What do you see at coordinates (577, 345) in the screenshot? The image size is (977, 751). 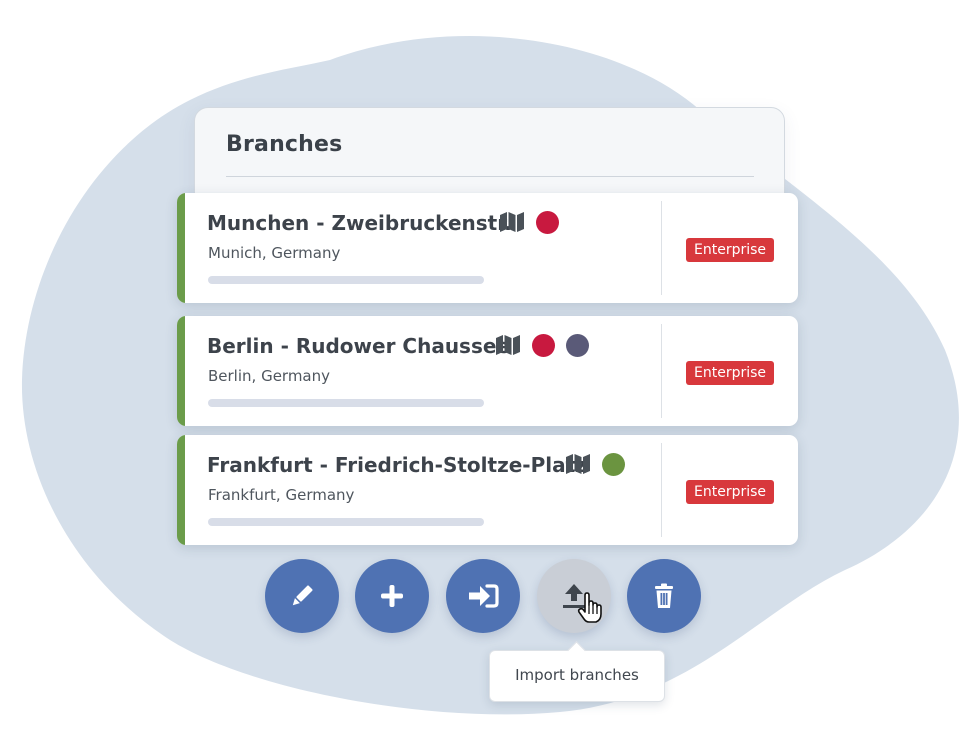 I see `status-dot-slate` at bounding box center [577, 345].